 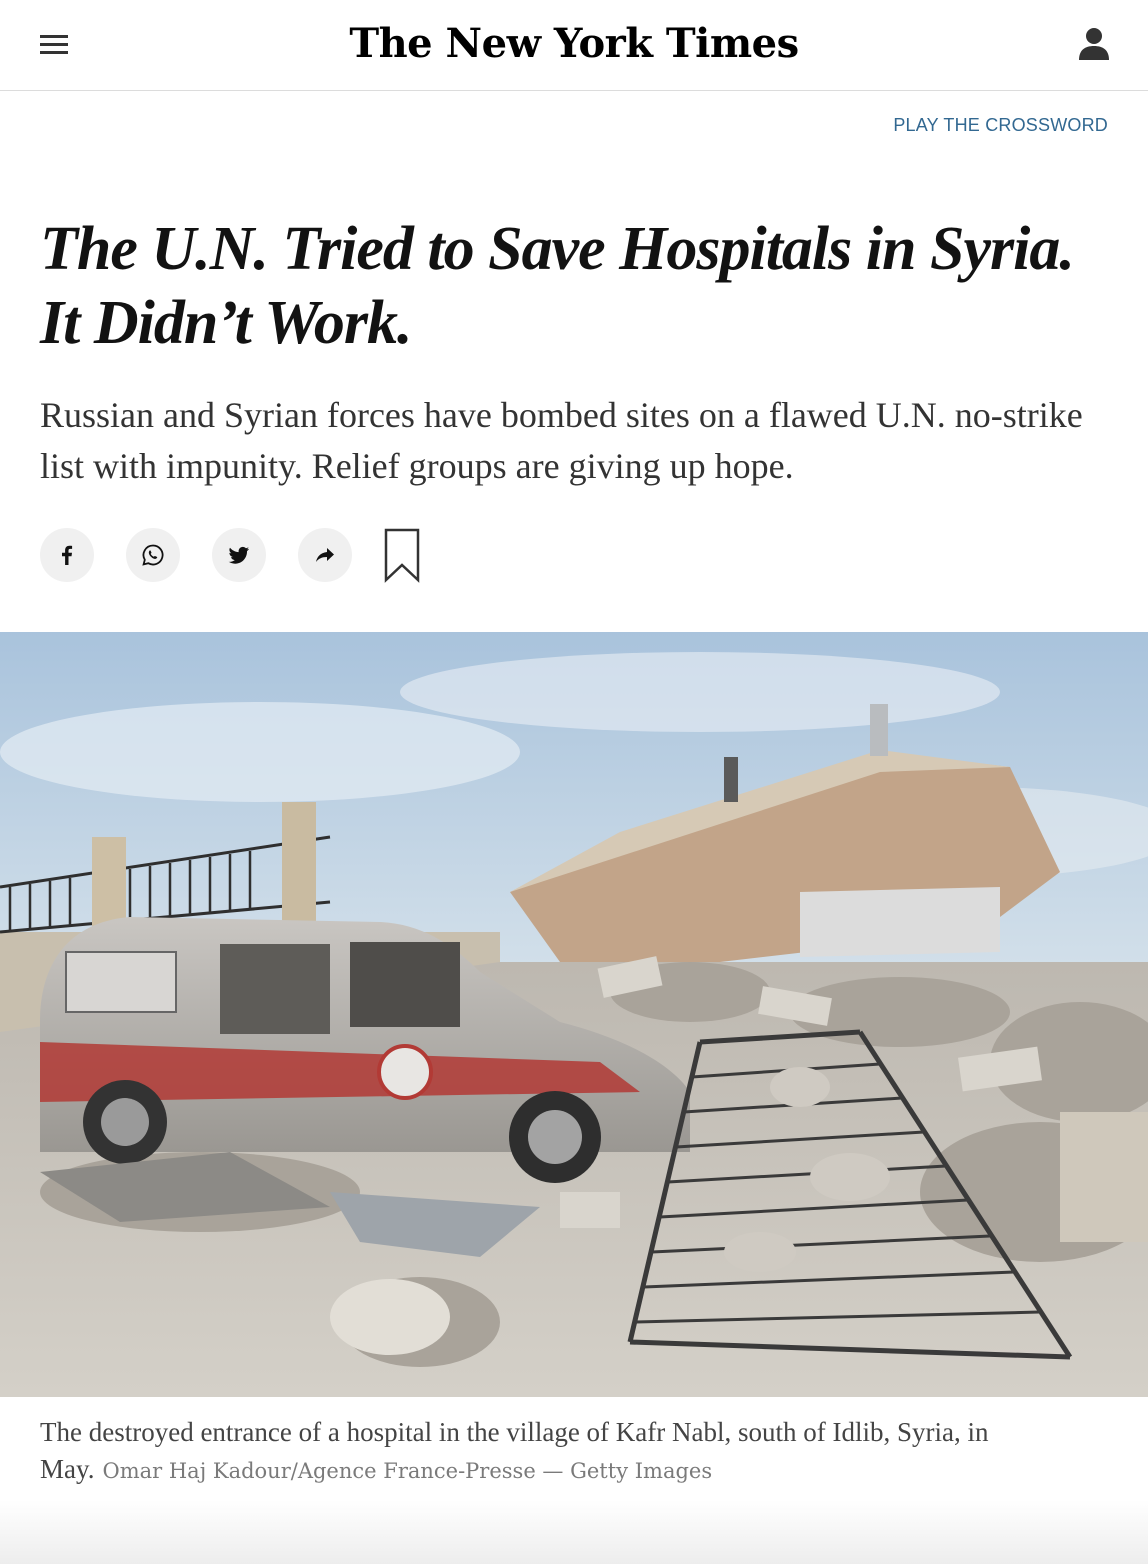 I want to click on share-arrow-icon, so click(x=325, y=555).